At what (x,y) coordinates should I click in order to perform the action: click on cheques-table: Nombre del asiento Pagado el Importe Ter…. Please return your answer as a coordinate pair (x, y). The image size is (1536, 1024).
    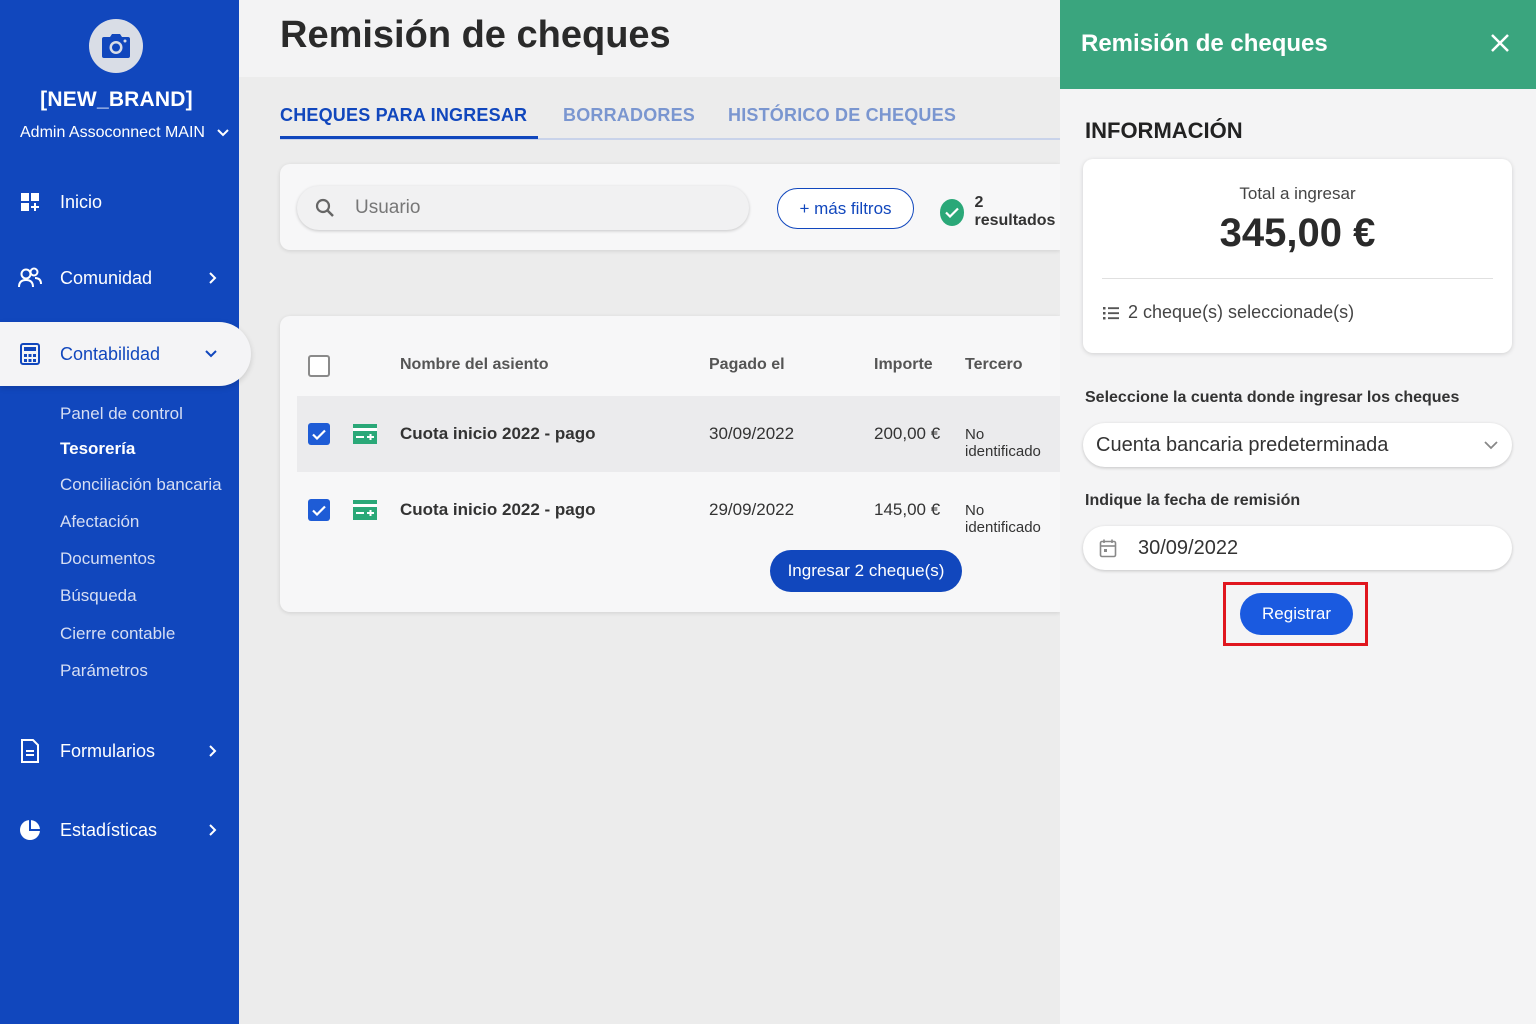
    Looking at the image, I should click on (670, 464).